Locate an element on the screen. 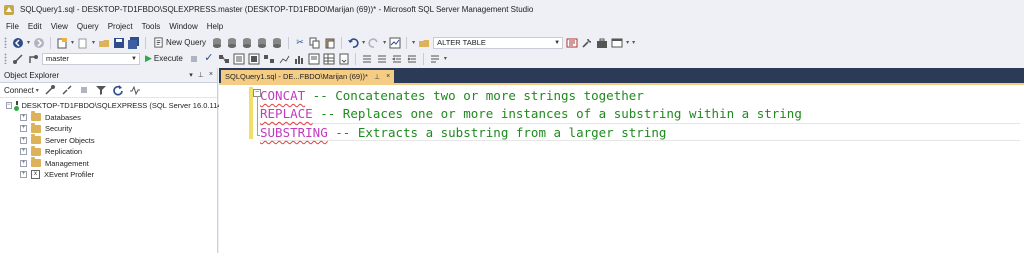  collapse-icon: − is located at coordinates (9, 106).